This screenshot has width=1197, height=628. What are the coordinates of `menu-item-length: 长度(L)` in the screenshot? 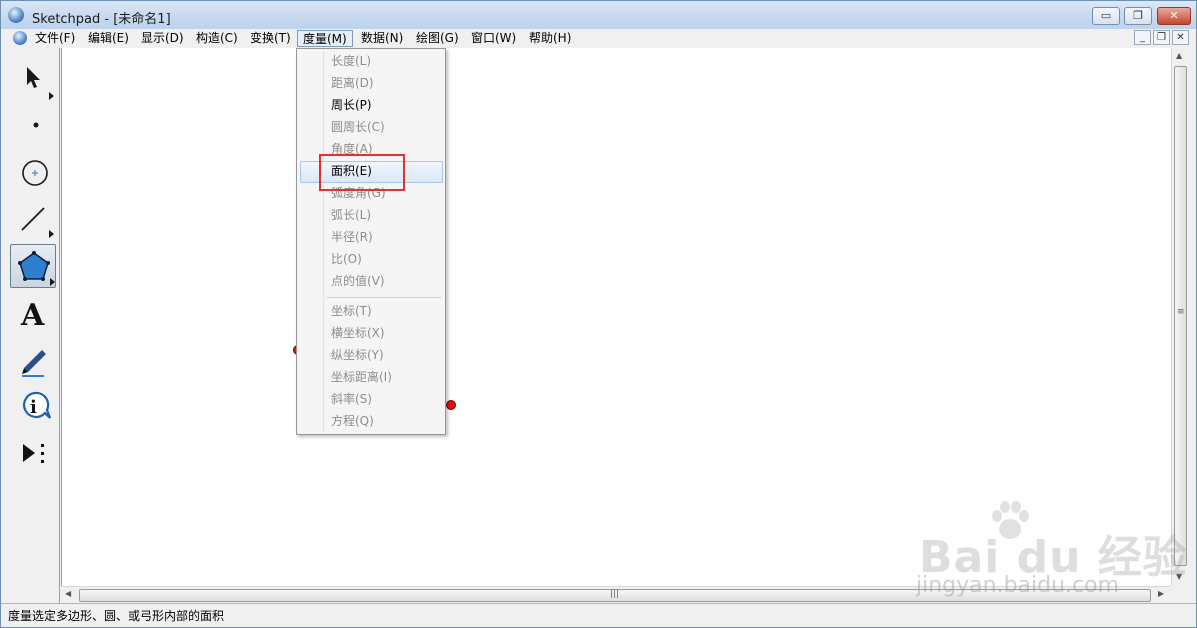 It's located at (351, 61).